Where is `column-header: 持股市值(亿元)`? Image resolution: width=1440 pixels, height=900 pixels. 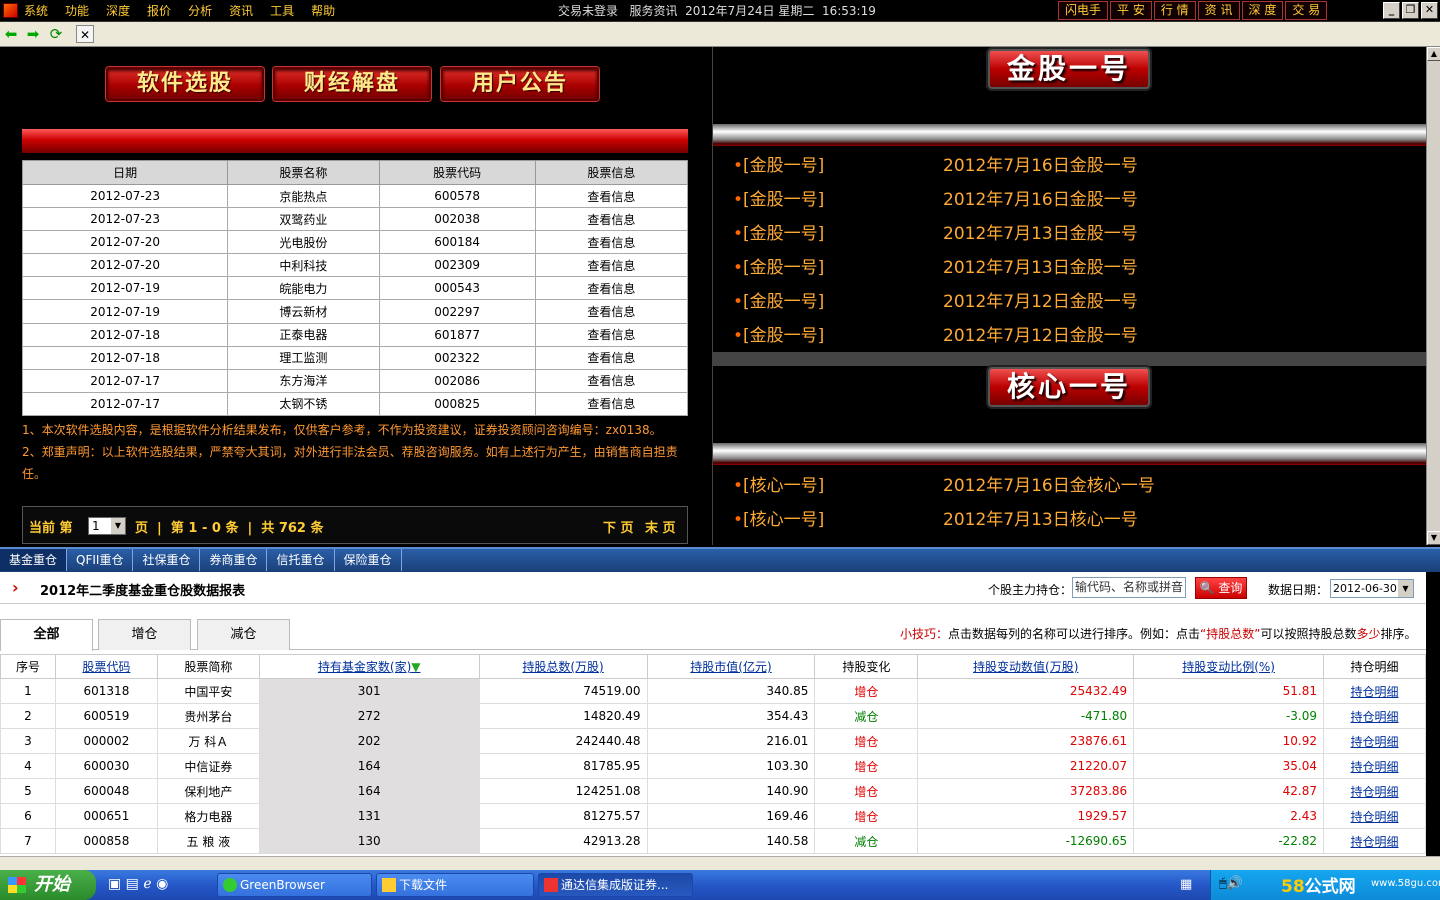
column-header: 持股市值(亿元) is located at coordinates (731, 666).